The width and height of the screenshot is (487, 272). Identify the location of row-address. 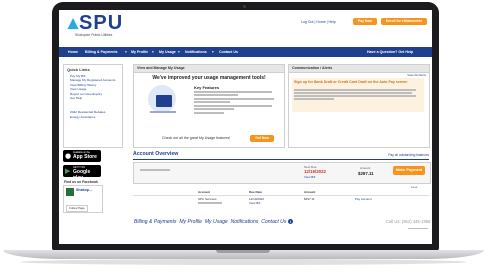
(210, 203).